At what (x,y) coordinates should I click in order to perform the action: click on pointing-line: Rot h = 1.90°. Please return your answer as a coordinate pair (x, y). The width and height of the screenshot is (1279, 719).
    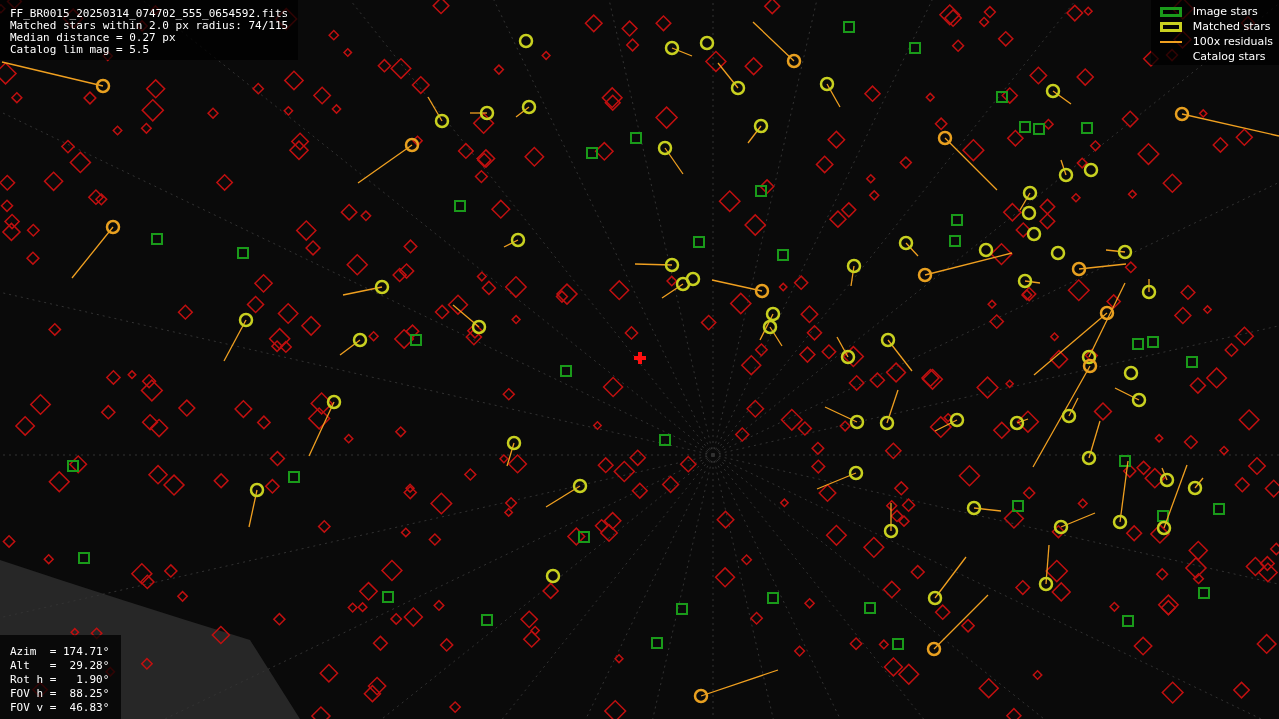
    Looking at the image, I should click on (60, 680).